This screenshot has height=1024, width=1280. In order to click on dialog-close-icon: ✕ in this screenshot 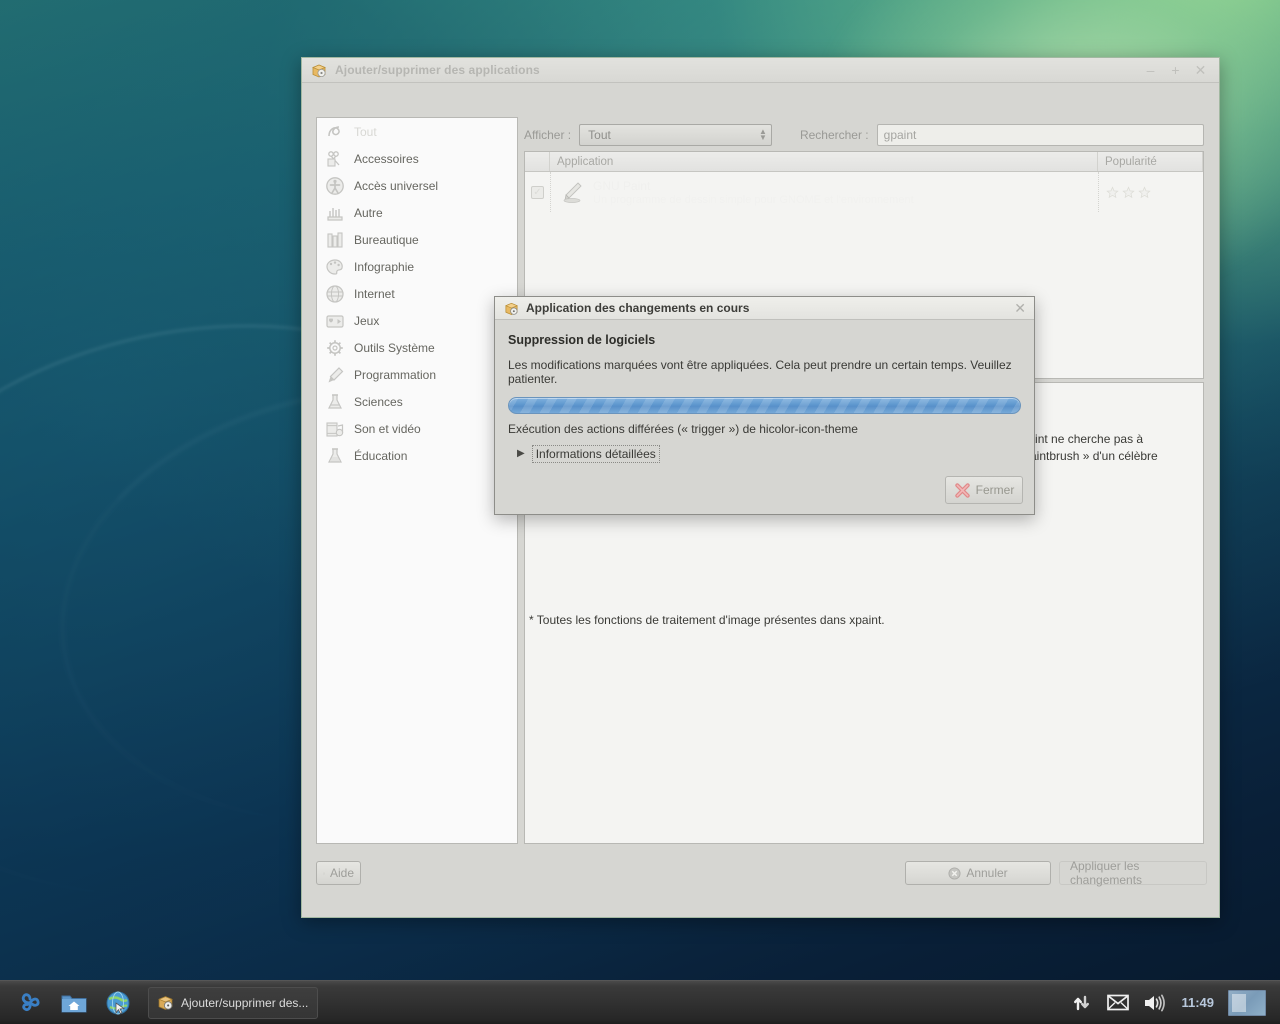, I will do `click(1020, 308)`.